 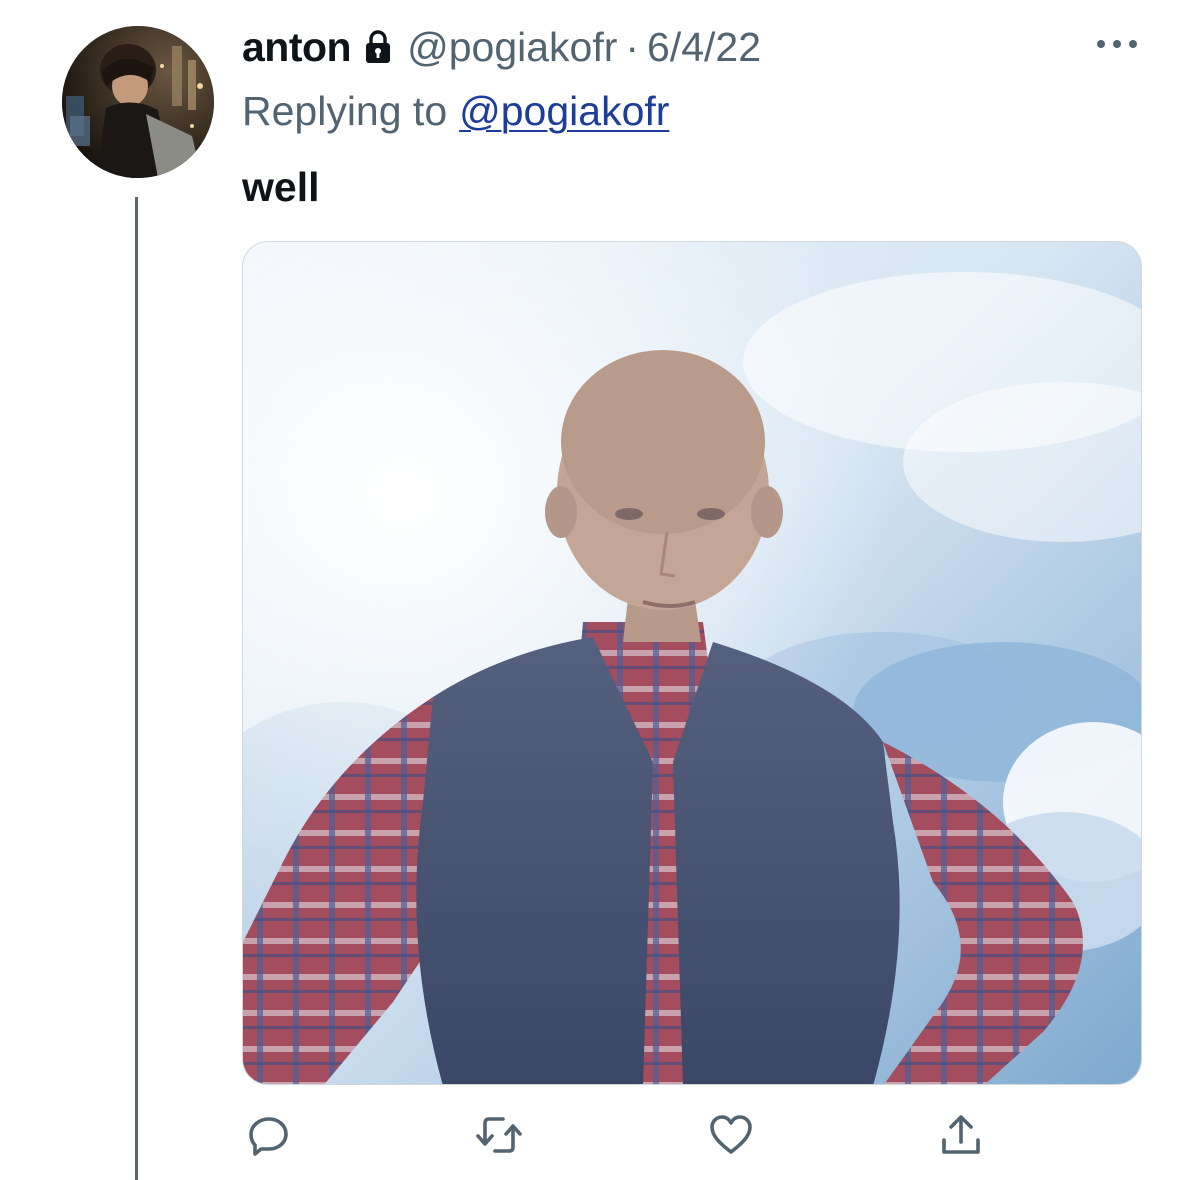 What do you see at coordinates (499, 1135) in the screenshot?
I see `retweet-icon` at bounding box center [499, 1135].